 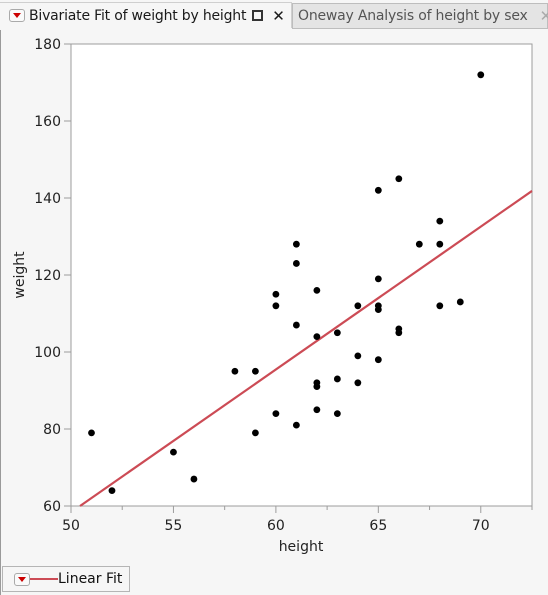 I want to click on x-tick-label: 50, so click(x=71, y=526).